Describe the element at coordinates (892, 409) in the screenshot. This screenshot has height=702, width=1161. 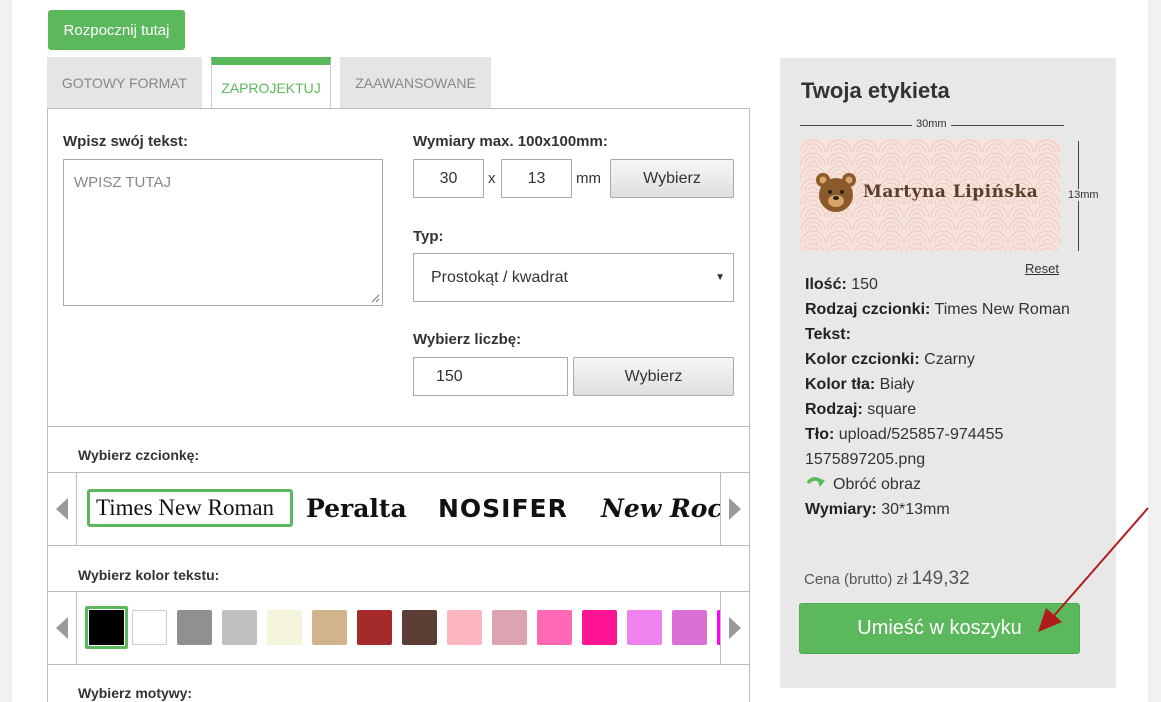
I see `kind-value: square` at that location.